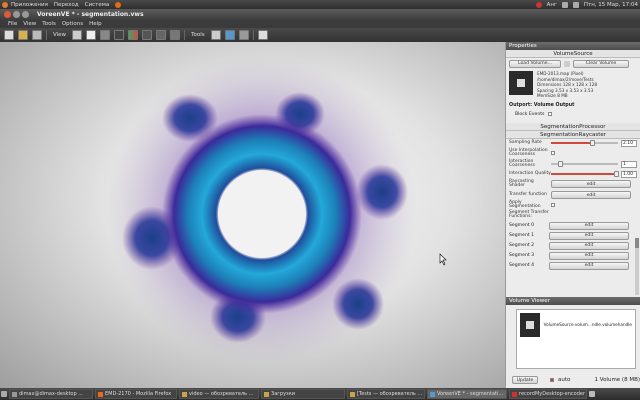 The height and width of the screenshot is (400, 640). Describe the element at coordinates (589, 235) in the screenshot. I see `segment-1-edit-button: edit` at that location.